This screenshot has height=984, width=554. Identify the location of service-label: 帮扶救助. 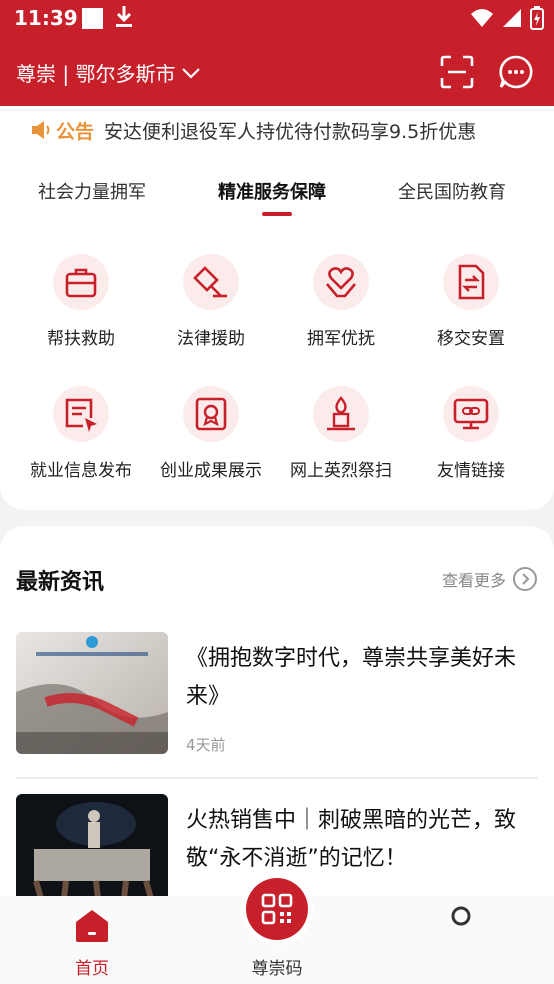
(81, 339).